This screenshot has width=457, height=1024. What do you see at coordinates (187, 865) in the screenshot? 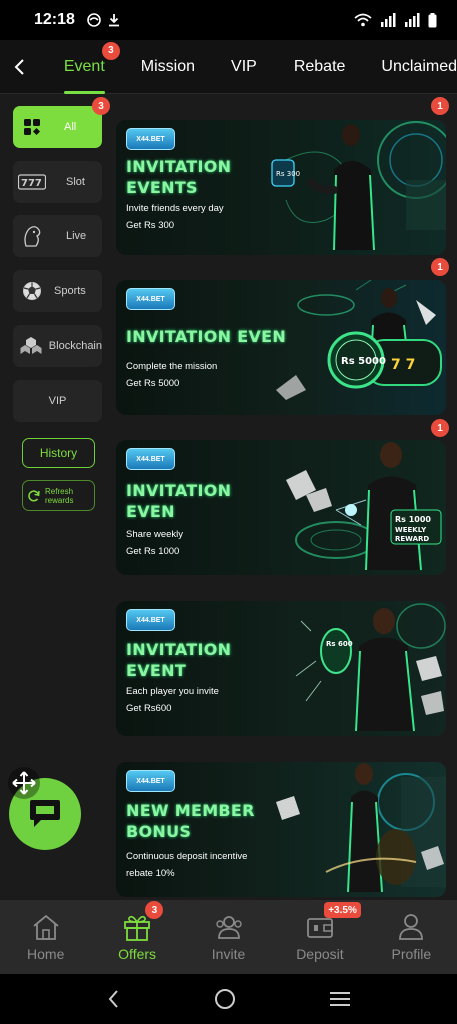
I see `banner-description: Continuous deposit incentive rebate 10%` at bounding box center [187, 865].